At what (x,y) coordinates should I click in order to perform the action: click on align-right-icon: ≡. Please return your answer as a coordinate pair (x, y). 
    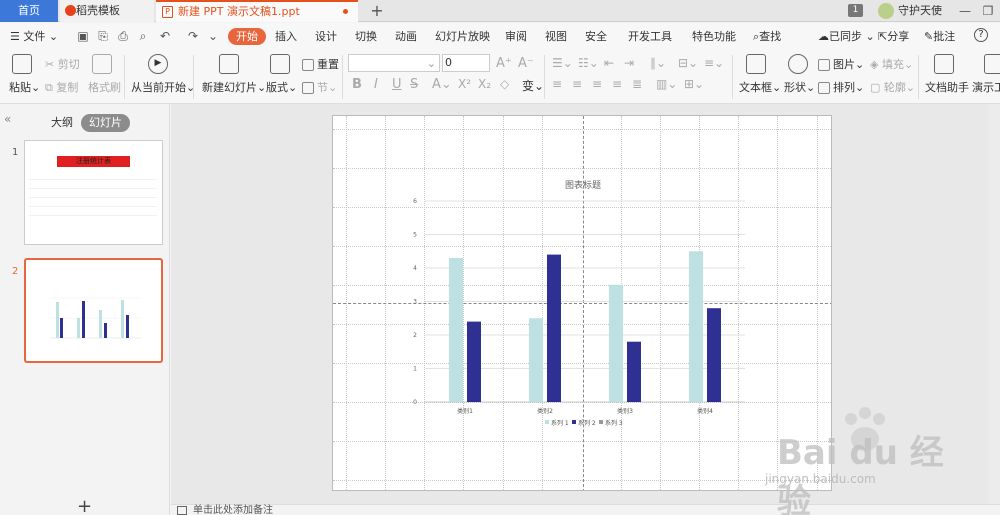
    Looking at the image, I should click on (597, 84).